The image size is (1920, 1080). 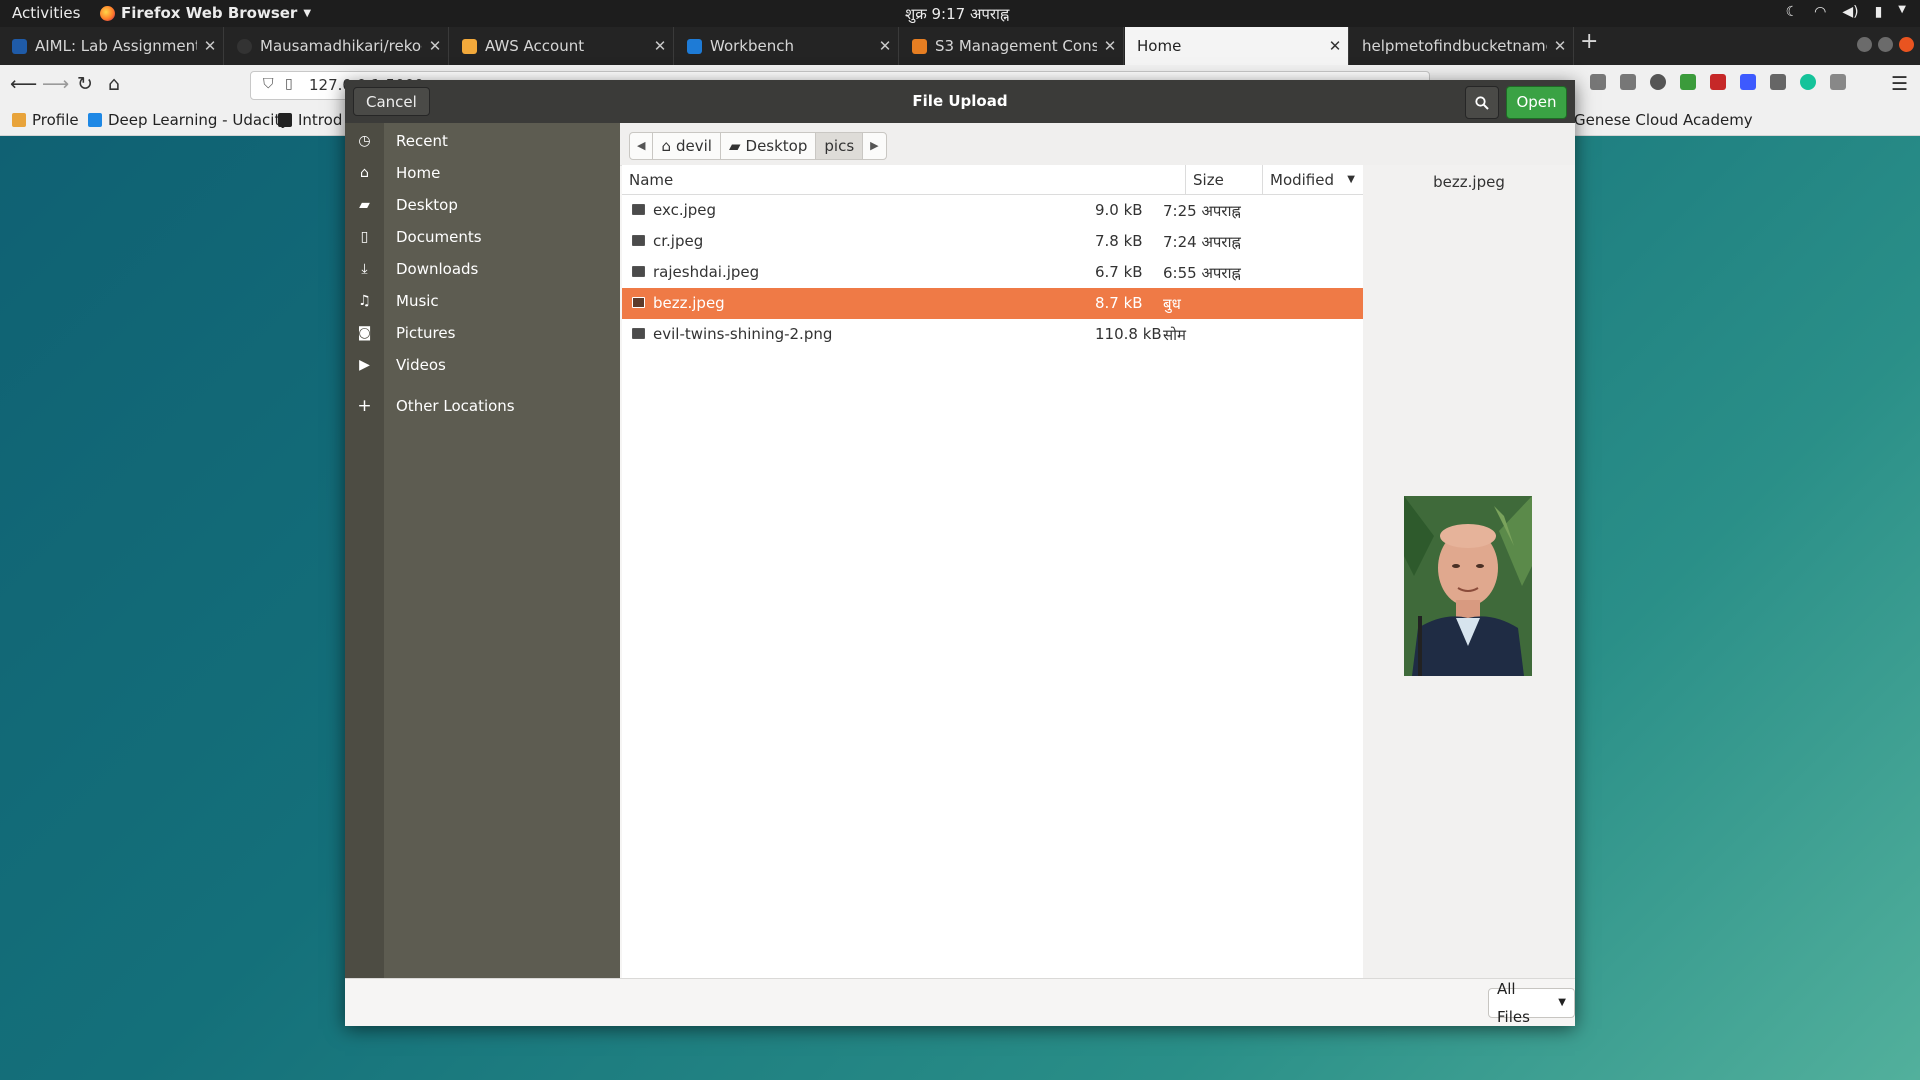 I want to click on clock: शुक्र 9:17 अपराह्न, so click(x=957, y=14).